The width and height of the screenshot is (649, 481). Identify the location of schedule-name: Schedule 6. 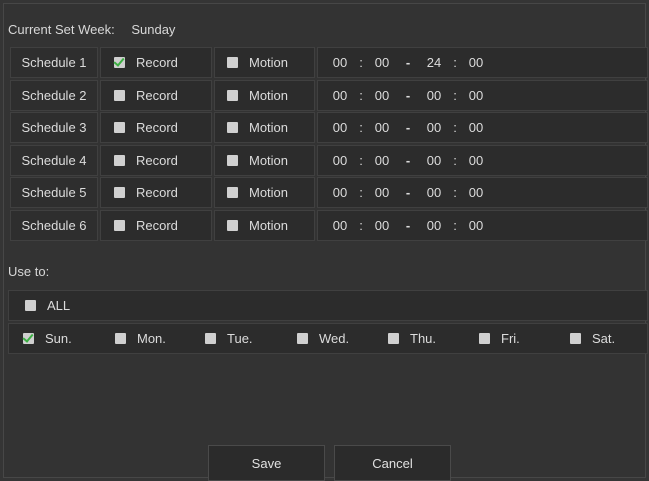
(54, 225).